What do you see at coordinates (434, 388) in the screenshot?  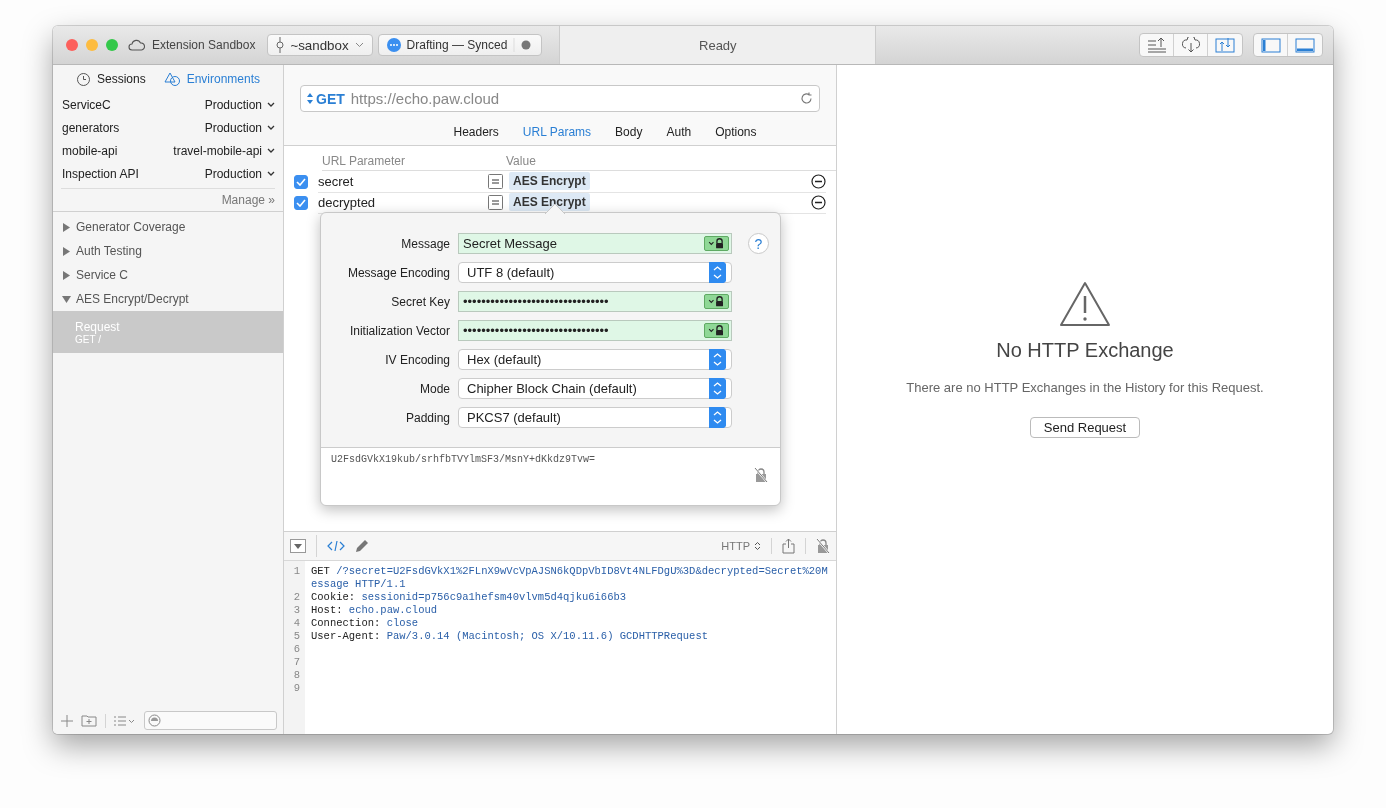 I see `field-label: Mode` at bounding box center [434, 388].